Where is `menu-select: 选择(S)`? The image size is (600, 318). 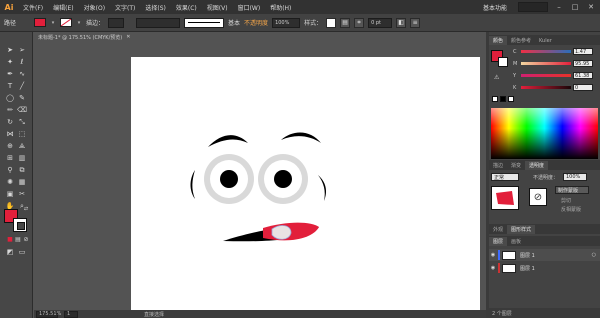 menu-select: 选择(S) is located at coordinates (155, 7).